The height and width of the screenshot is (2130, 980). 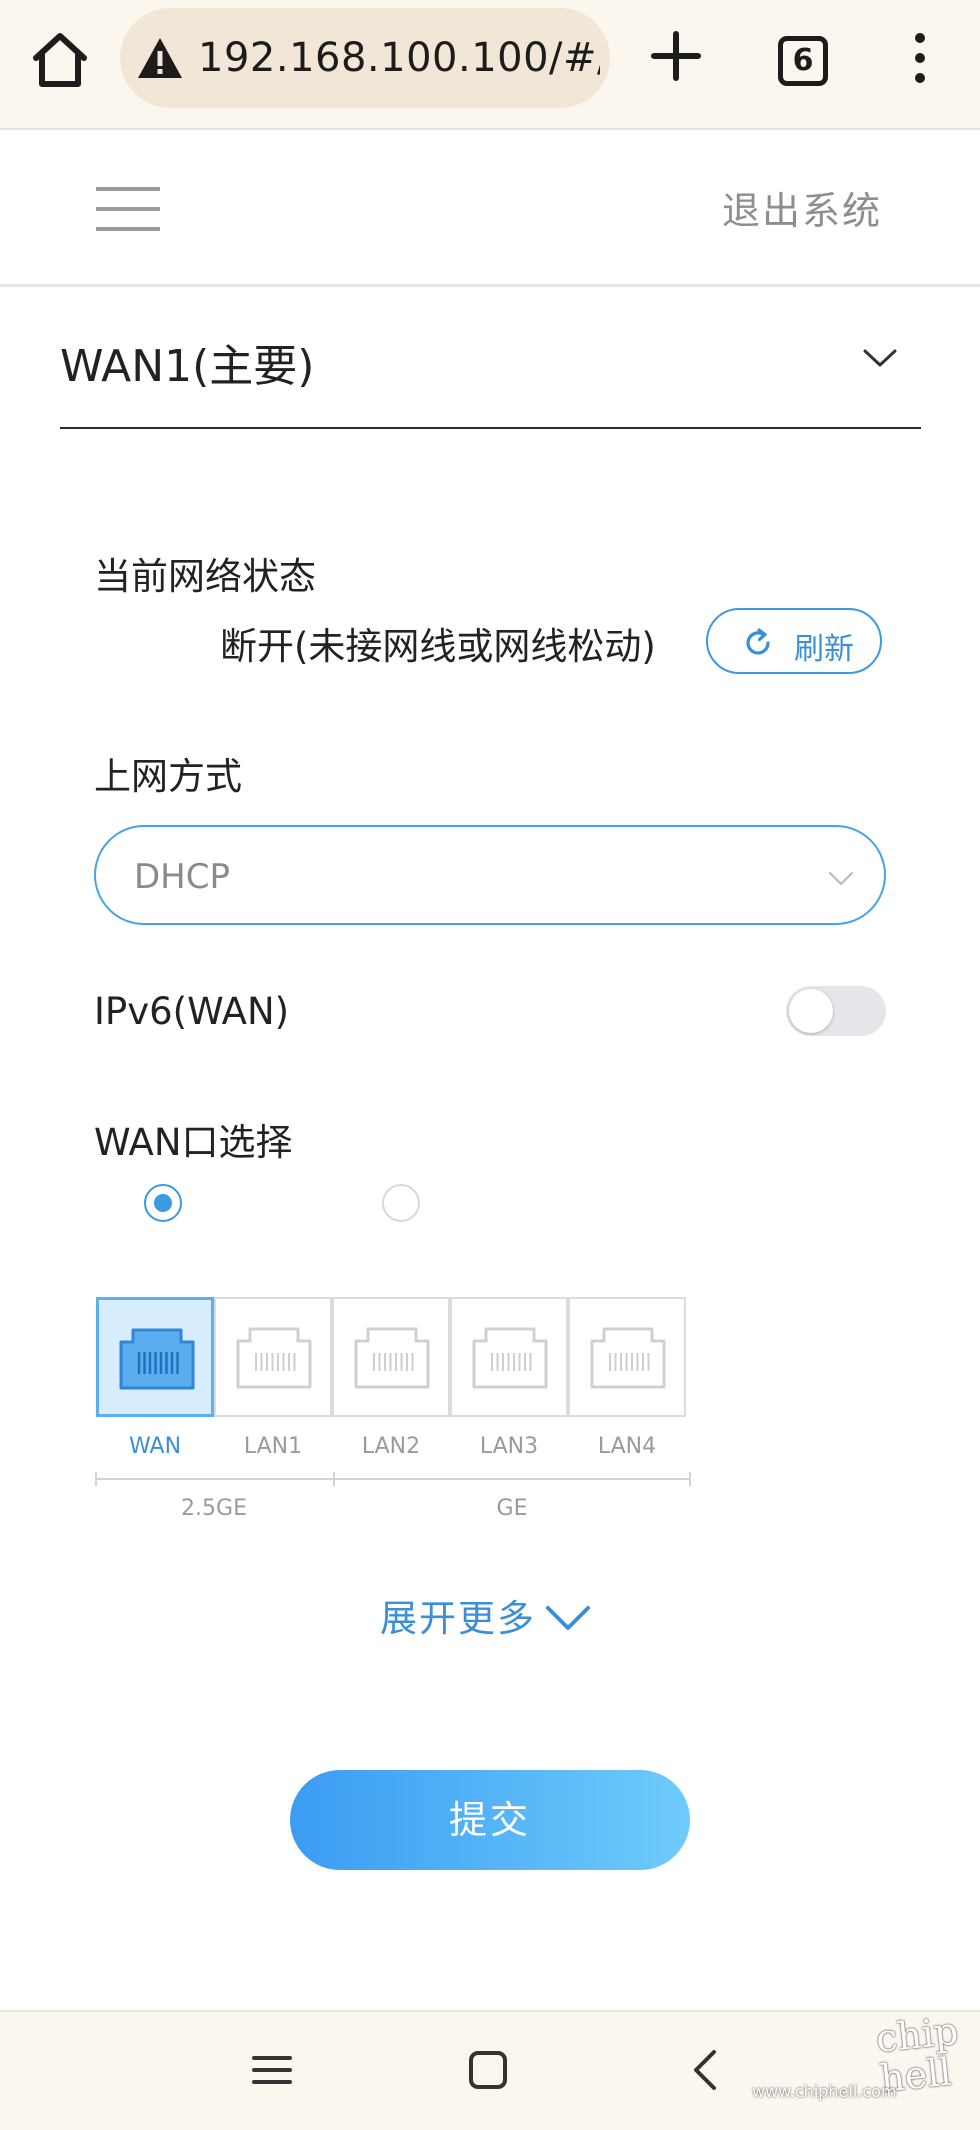 I want to click on toggle-knob, so click(x=811, y=1011).